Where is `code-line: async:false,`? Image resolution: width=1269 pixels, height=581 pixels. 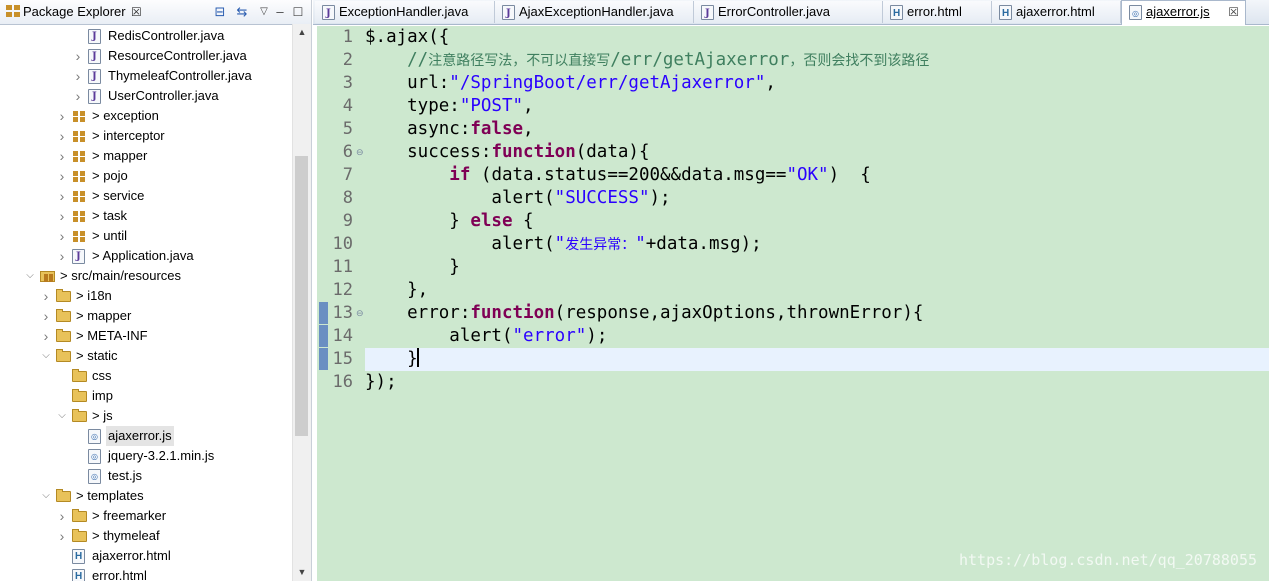
code-line: async:false, is located at coordinates (817, 129).